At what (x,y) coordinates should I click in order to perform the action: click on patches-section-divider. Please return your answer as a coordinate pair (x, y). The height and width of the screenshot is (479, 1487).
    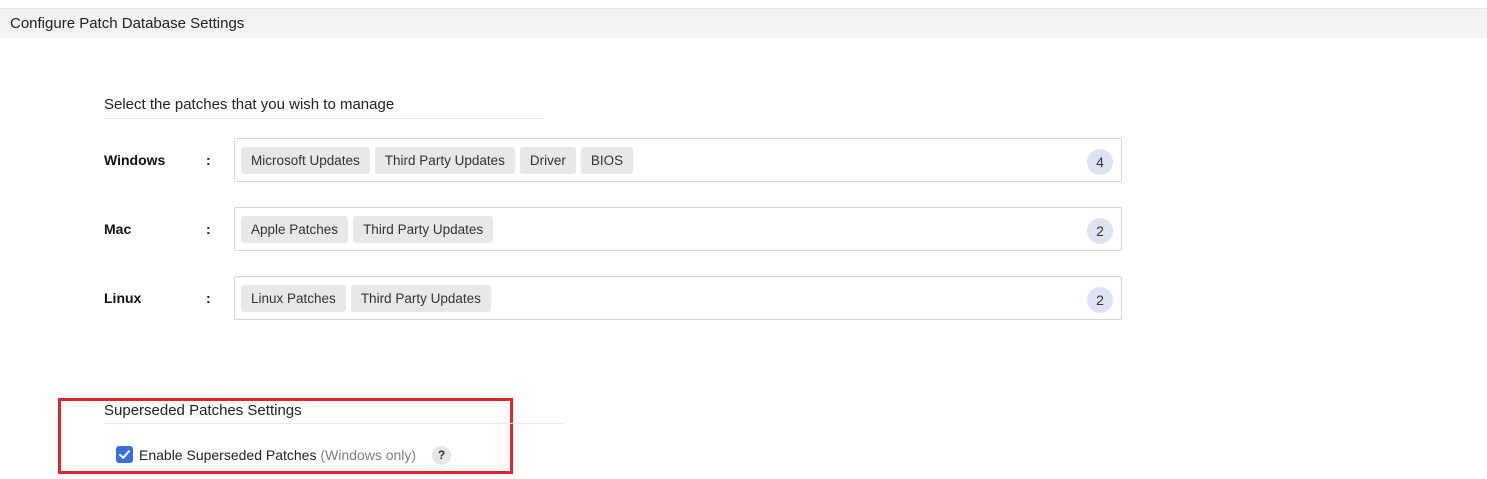
    Looking at the image, I should click on (324, 118).